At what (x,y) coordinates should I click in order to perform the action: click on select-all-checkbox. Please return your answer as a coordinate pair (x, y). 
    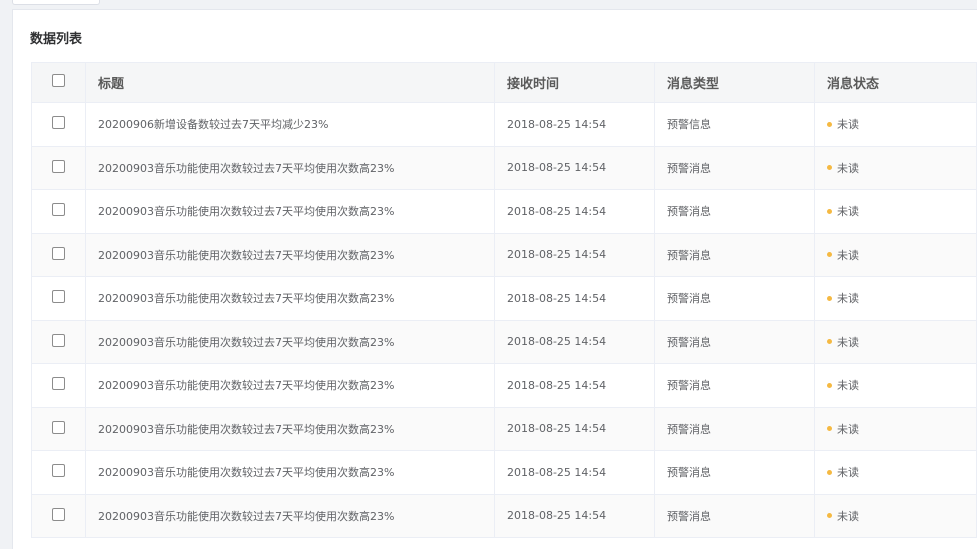
    Looking at the image, I should click on (58, 80).